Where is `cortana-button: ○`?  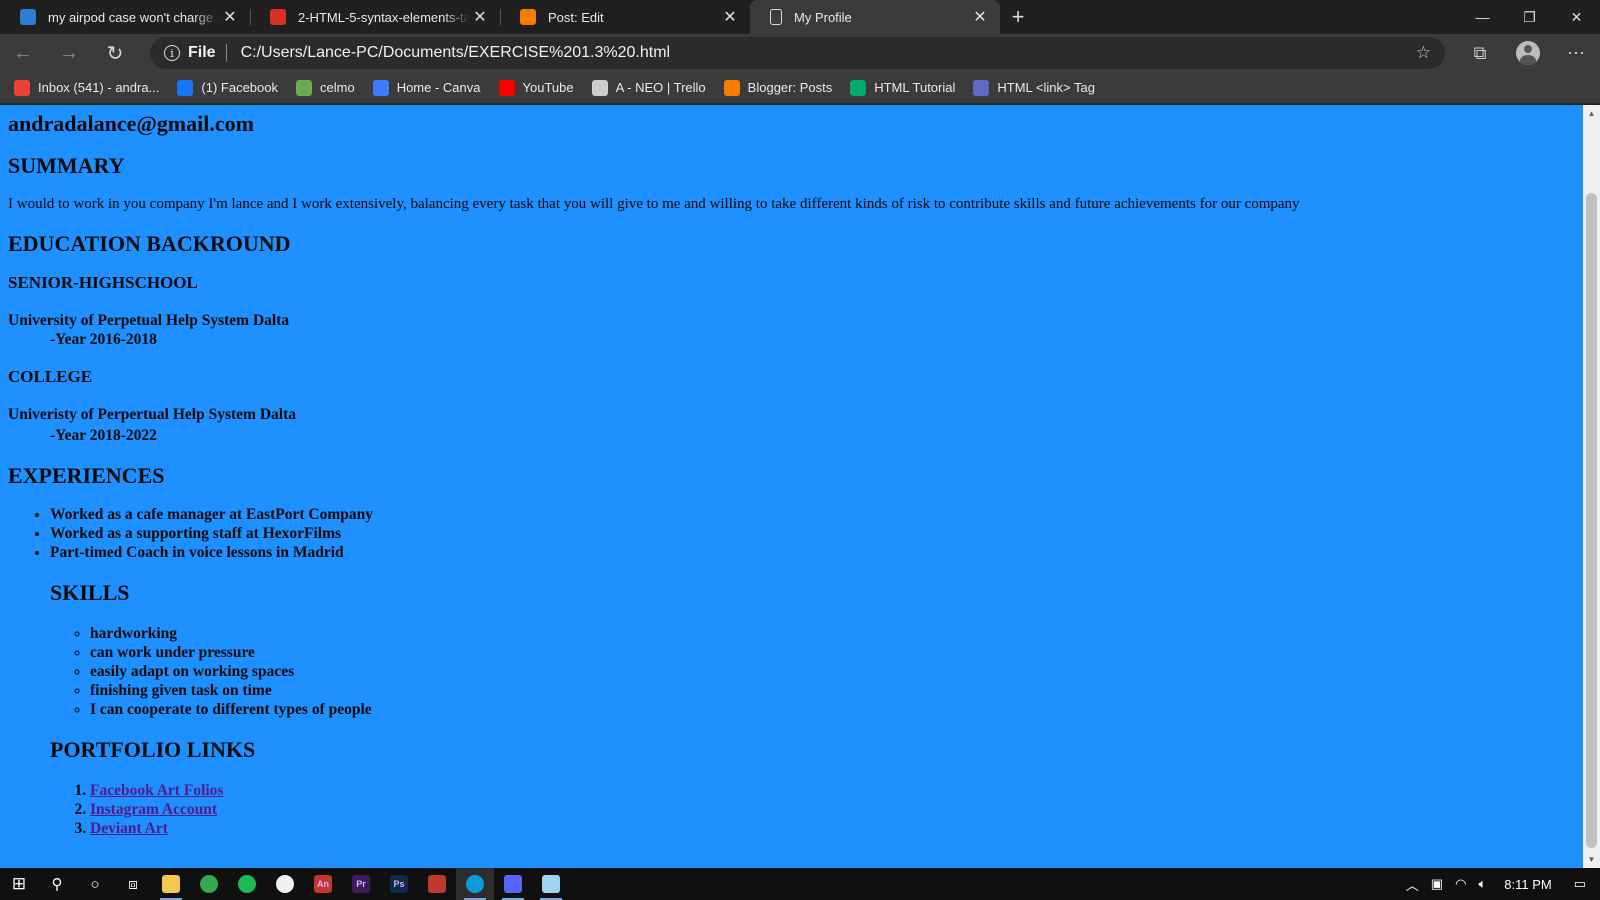
cortana-button: ○ is located at coordinates (95, 884).